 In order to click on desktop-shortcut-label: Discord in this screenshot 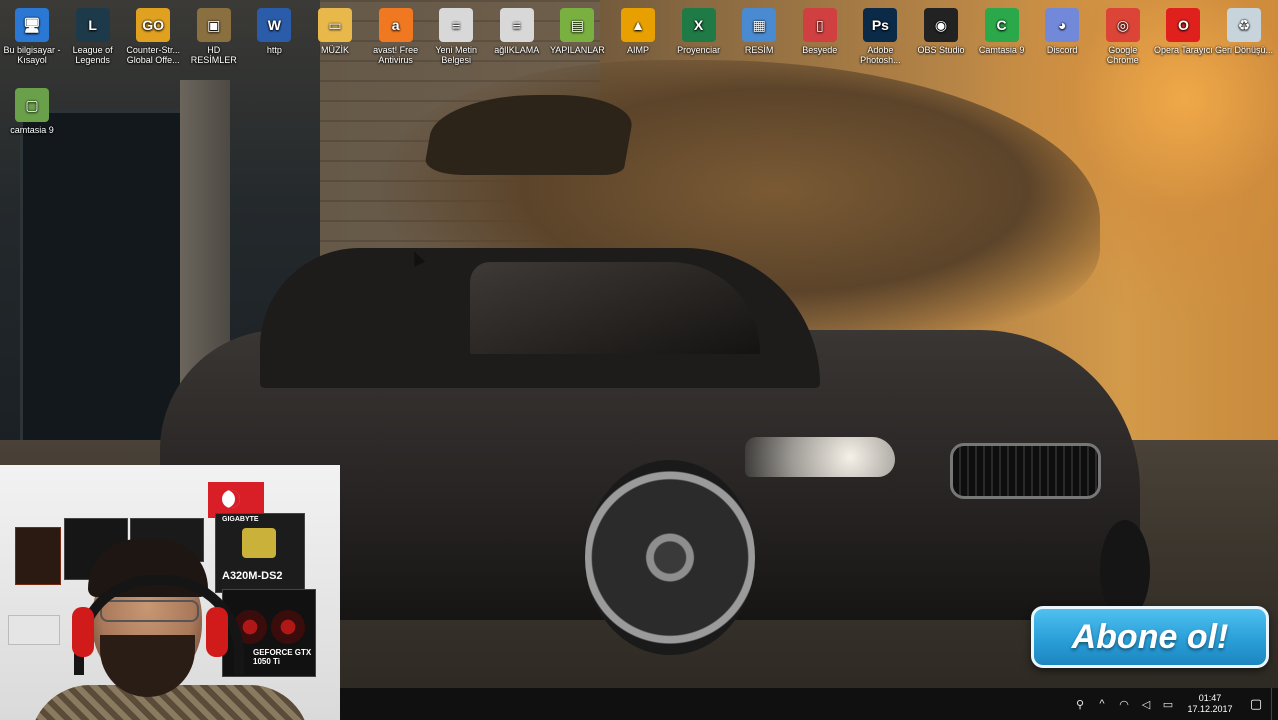, I will do `click(1062, 50)`.